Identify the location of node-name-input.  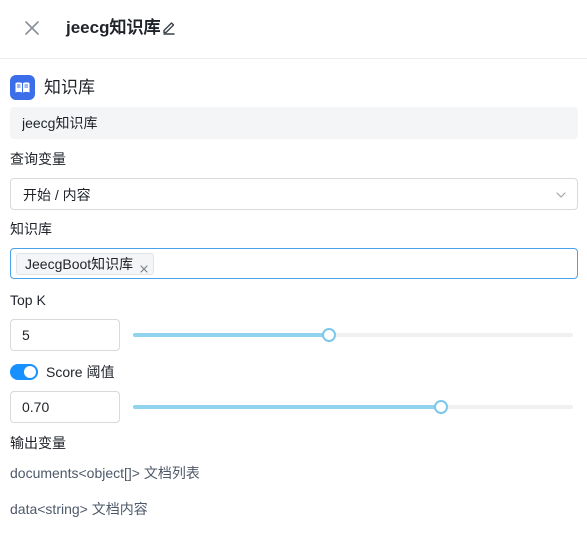
(294, 123).